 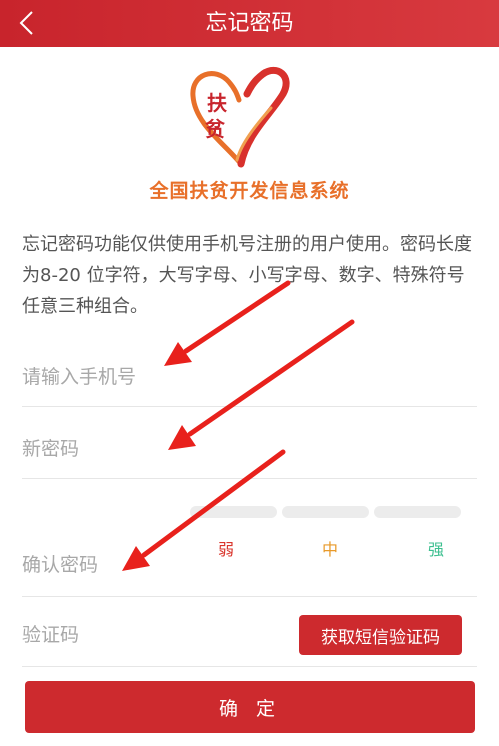 What do you see at coordinates (215, 129) in the screenshot?
I see `svg-text: 贫` at bounding box center [215, 129].